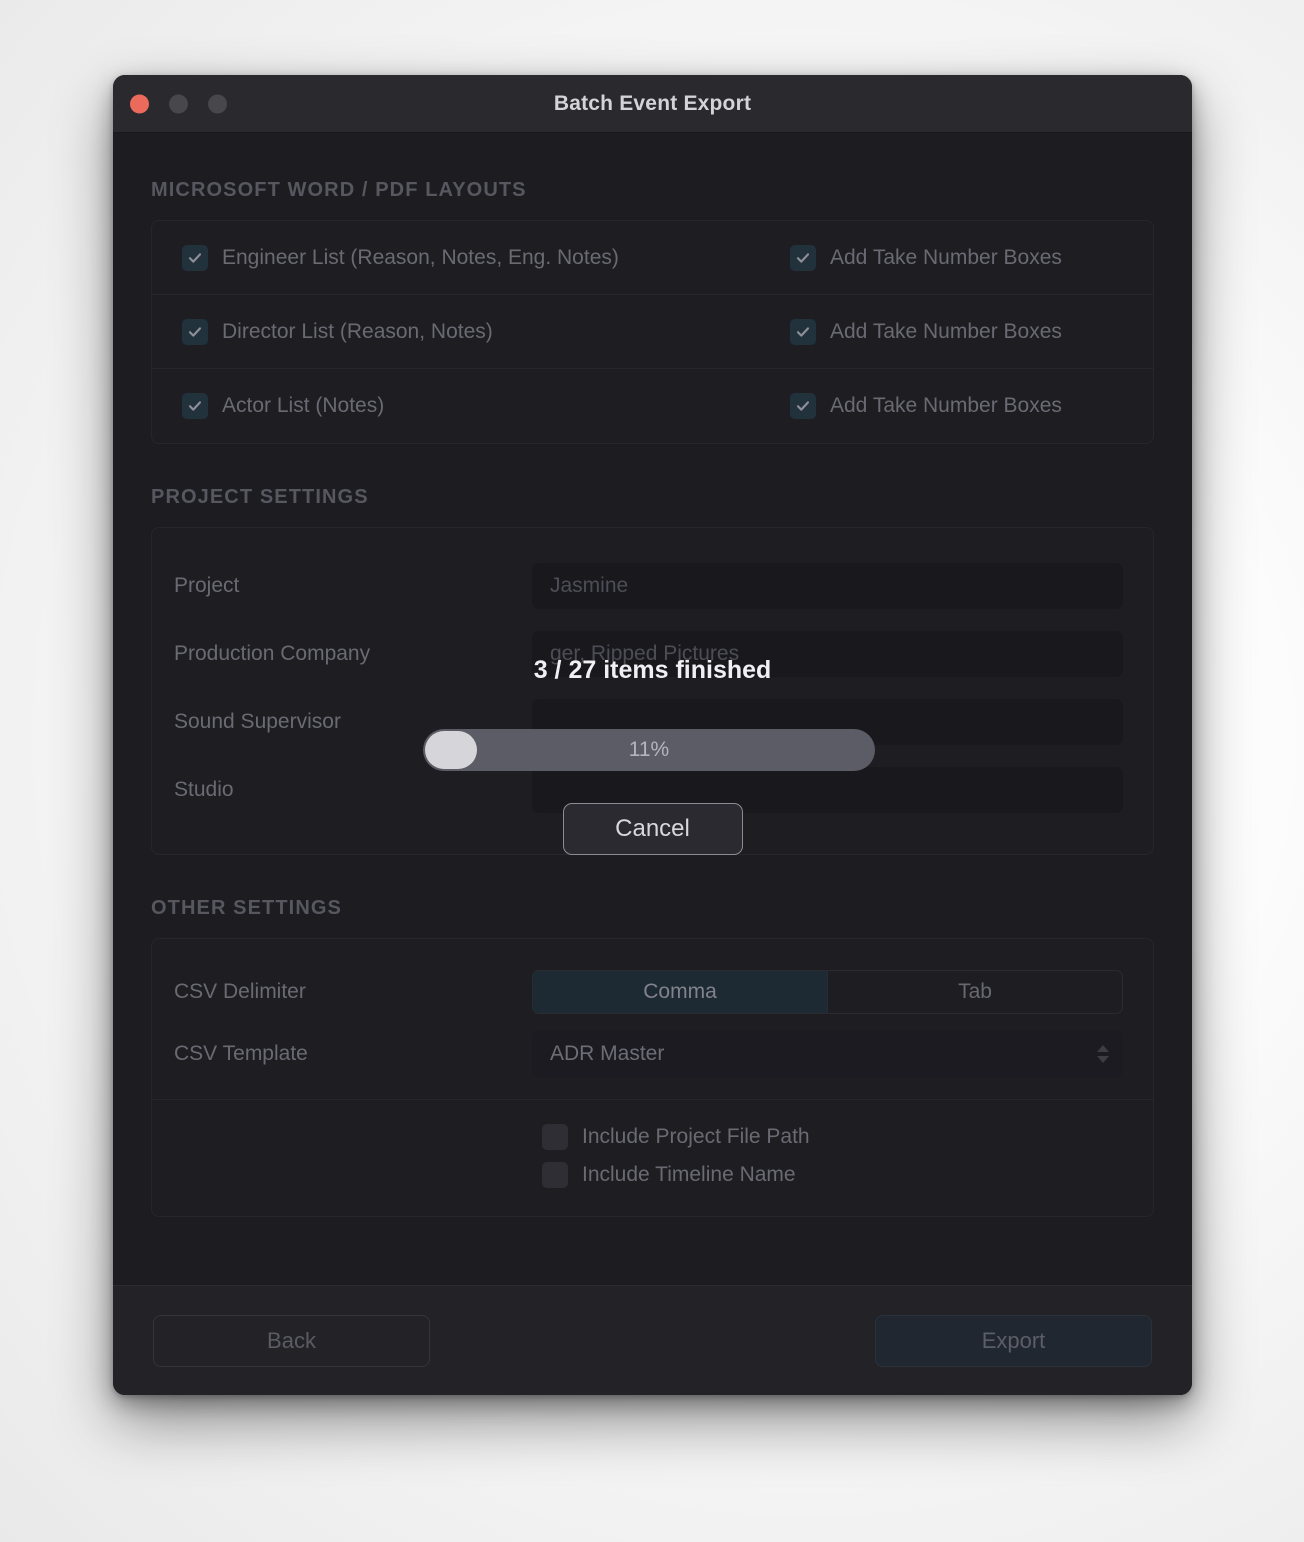  I want to click on actor-take-boxes-checkbox-cell: Add Take Number Boxes, so click(956, 406).